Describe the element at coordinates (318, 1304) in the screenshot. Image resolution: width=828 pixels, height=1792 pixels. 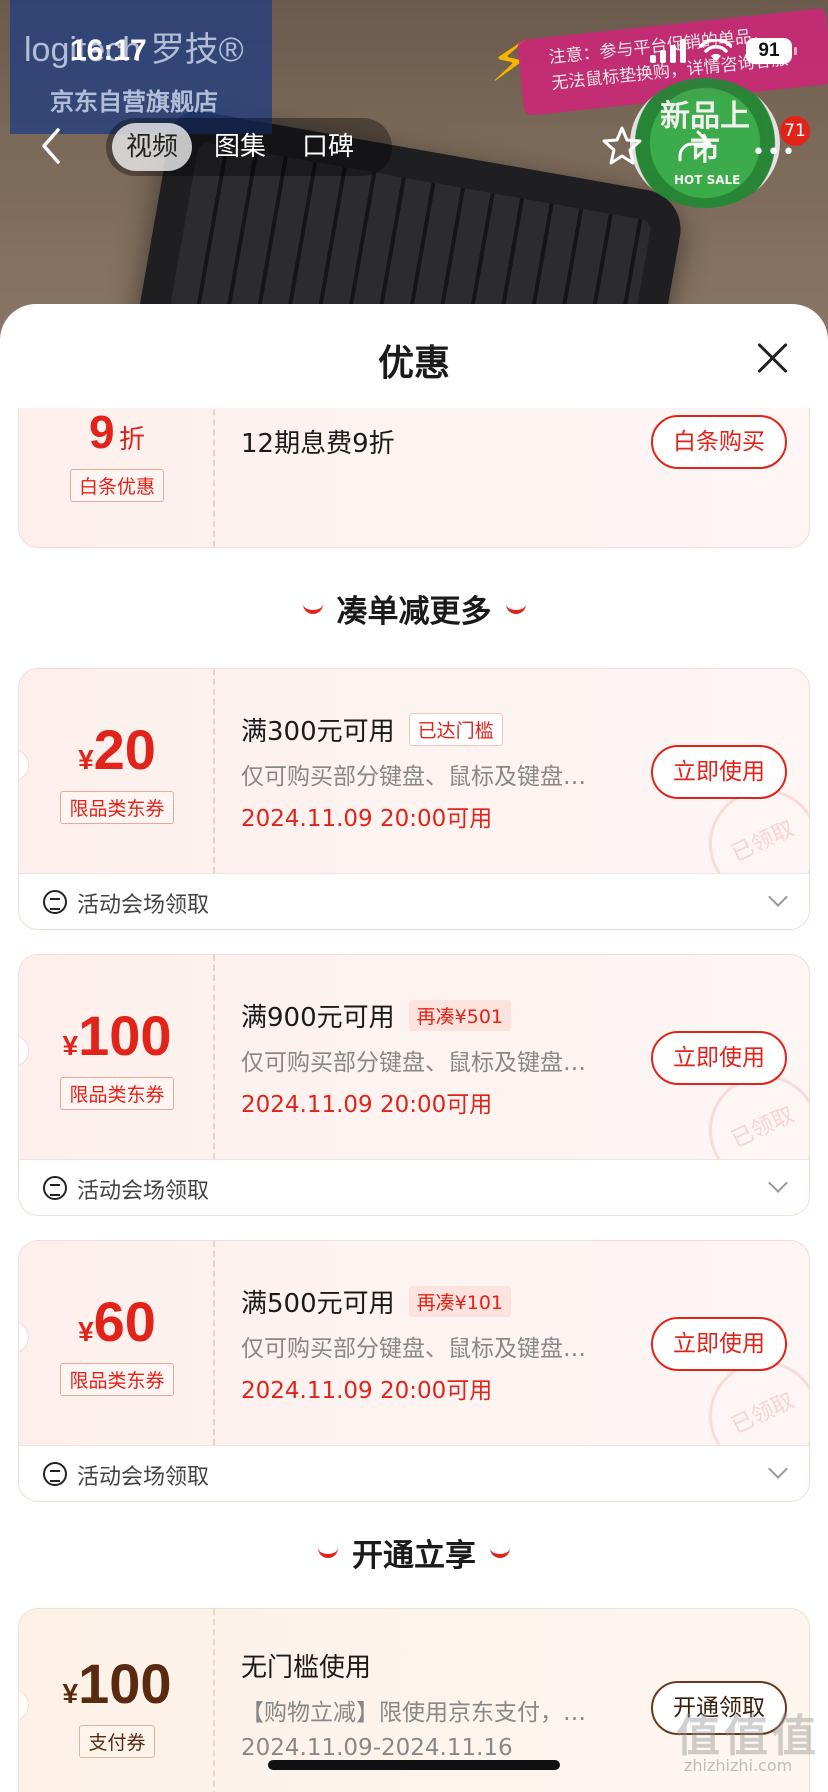
I see `coupon-threshold: 满500元可用` at that location.